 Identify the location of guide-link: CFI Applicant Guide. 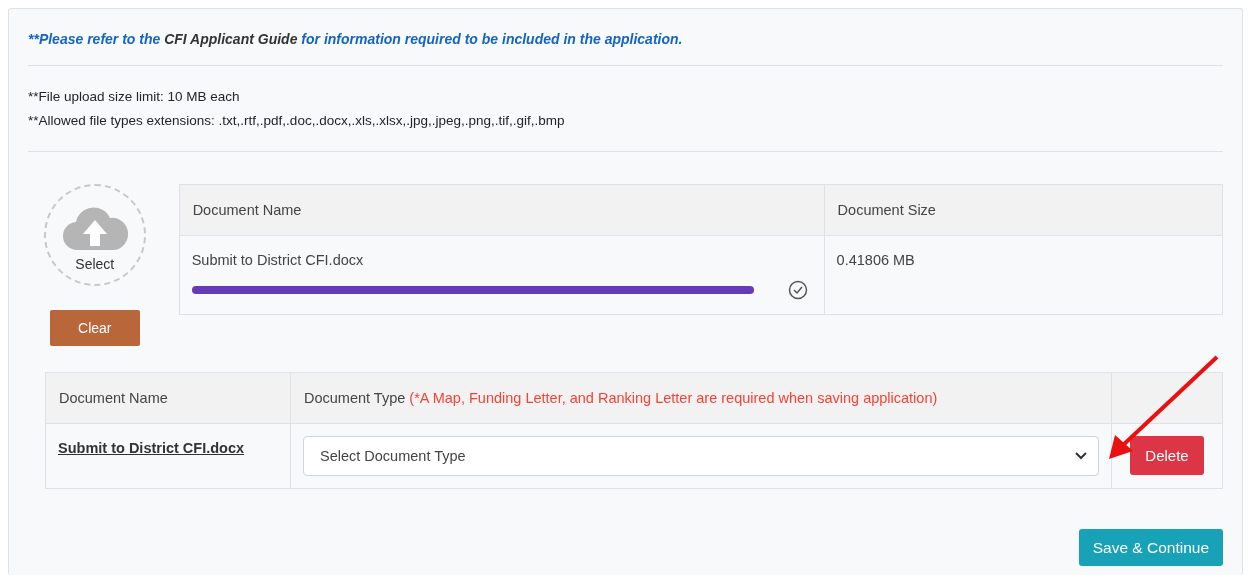
(231, 39).